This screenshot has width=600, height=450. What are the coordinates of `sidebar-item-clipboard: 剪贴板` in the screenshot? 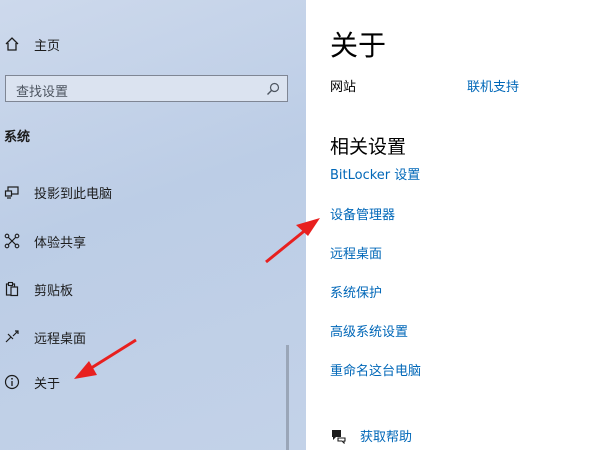 It's located at (38, 289).